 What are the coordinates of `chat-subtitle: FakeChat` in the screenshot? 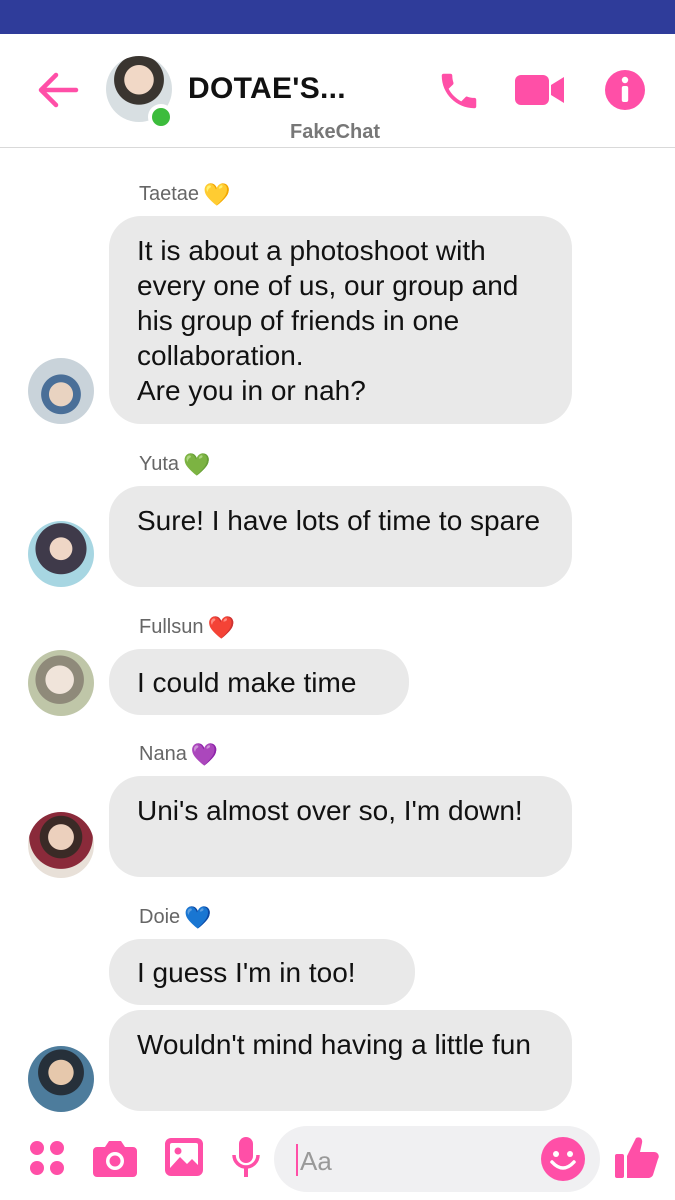 It's located at (335, 132).